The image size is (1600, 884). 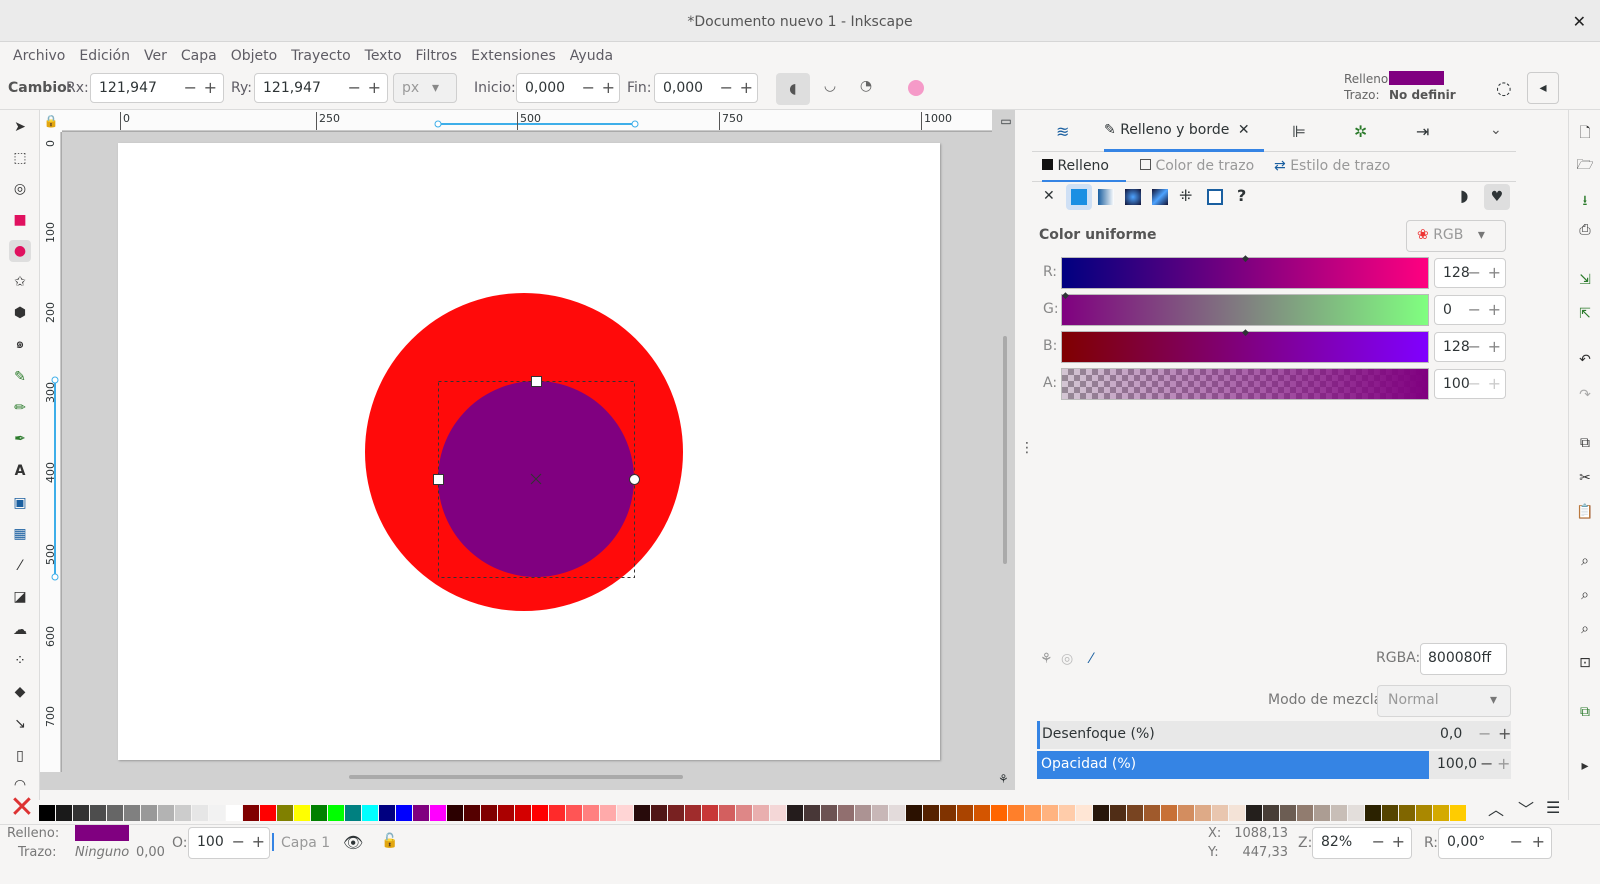 I want to click on snap-icon: ◌, so click(x=1504, y=88).